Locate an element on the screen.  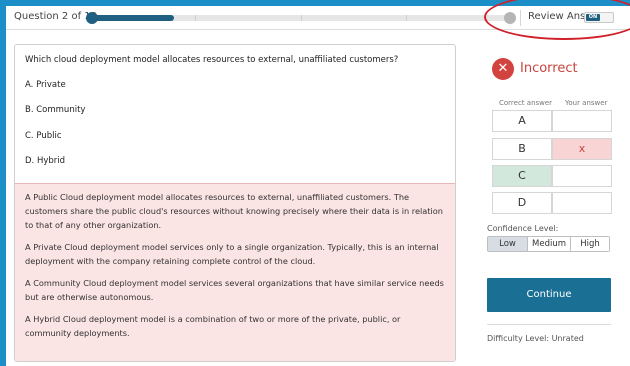
correct-cell-d: D is located at coordinates (522, 203).